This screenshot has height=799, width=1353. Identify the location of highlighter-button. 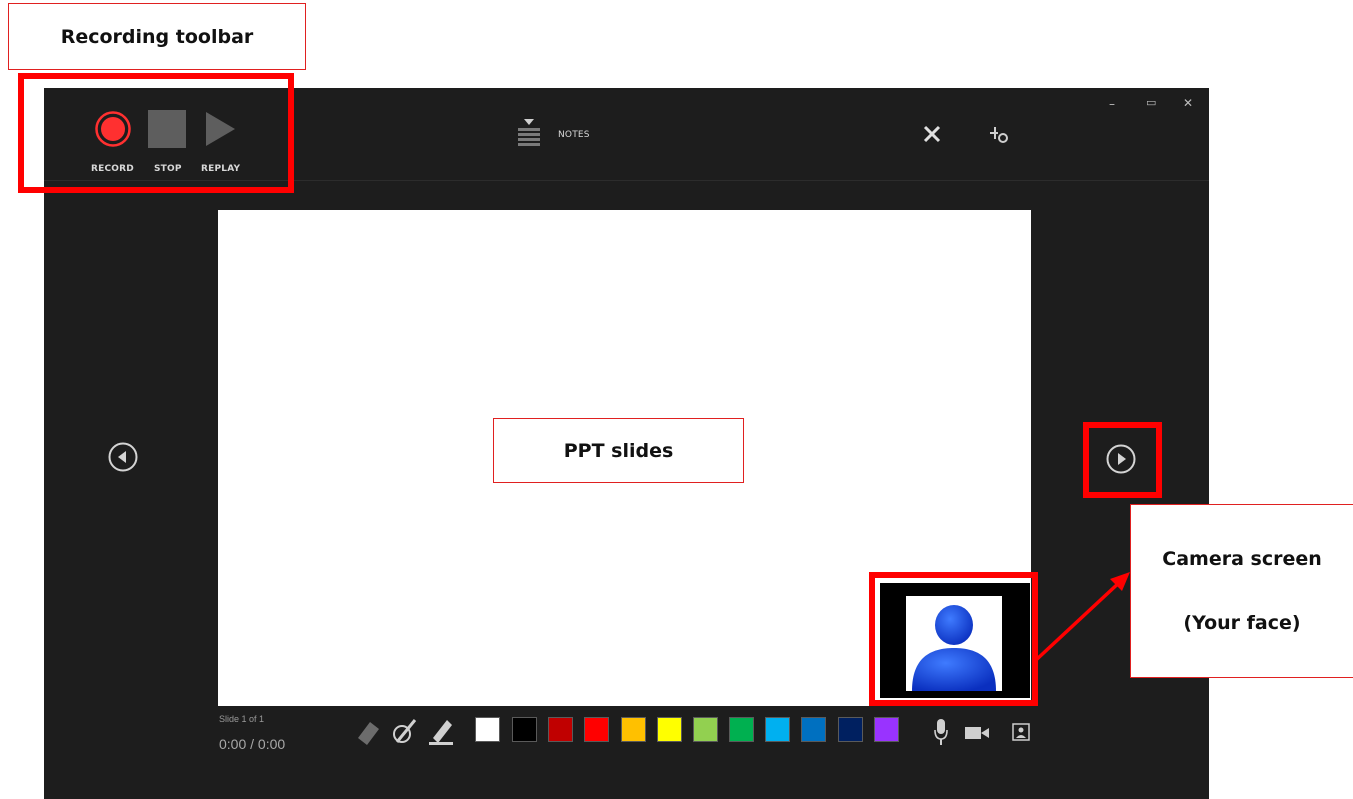
(441, 731).